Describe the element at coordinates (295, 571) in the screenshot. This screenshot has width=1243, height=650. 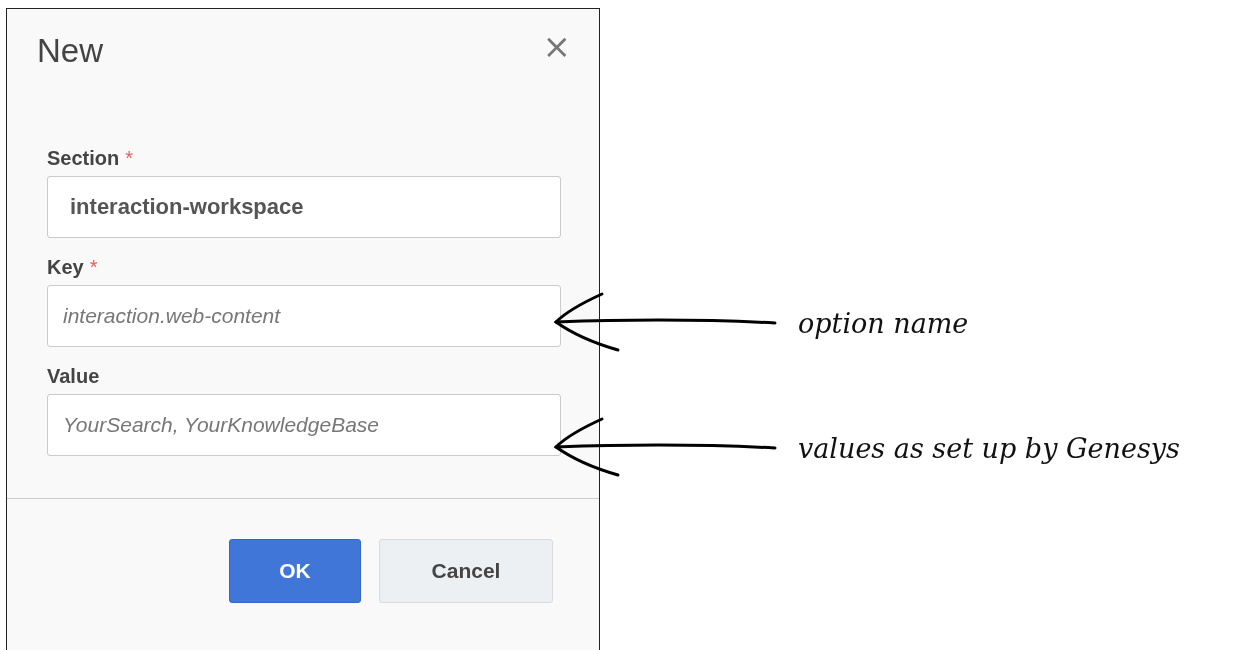
I see `ok-button: OK` at that location.